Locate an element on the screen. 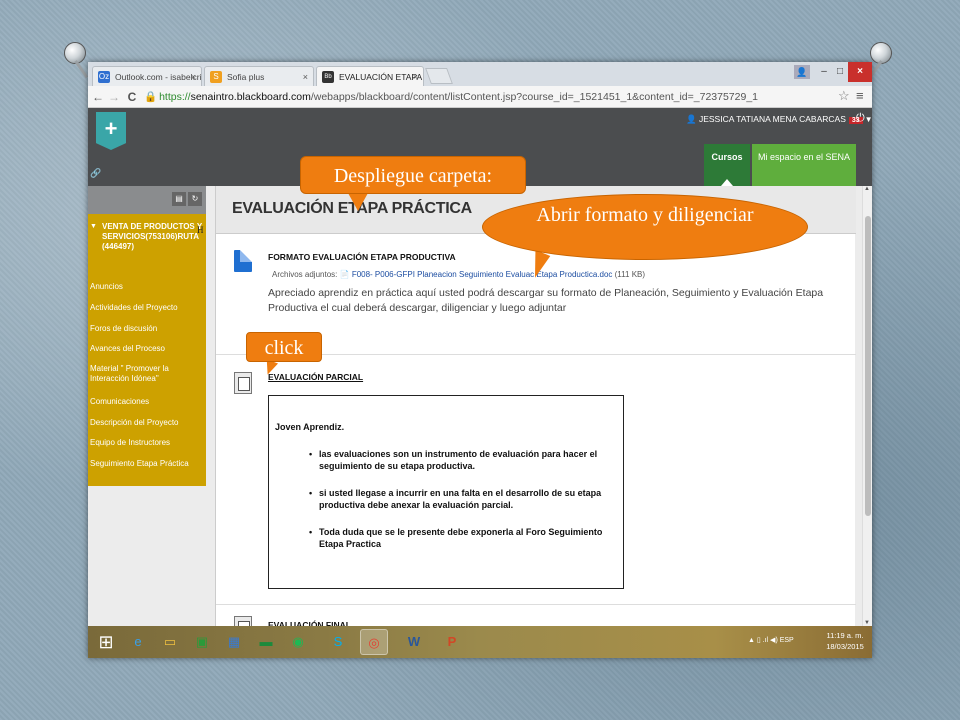 The image size is (960, 720). browser-user-icon: 👤 is located at coordinates (802, 72).